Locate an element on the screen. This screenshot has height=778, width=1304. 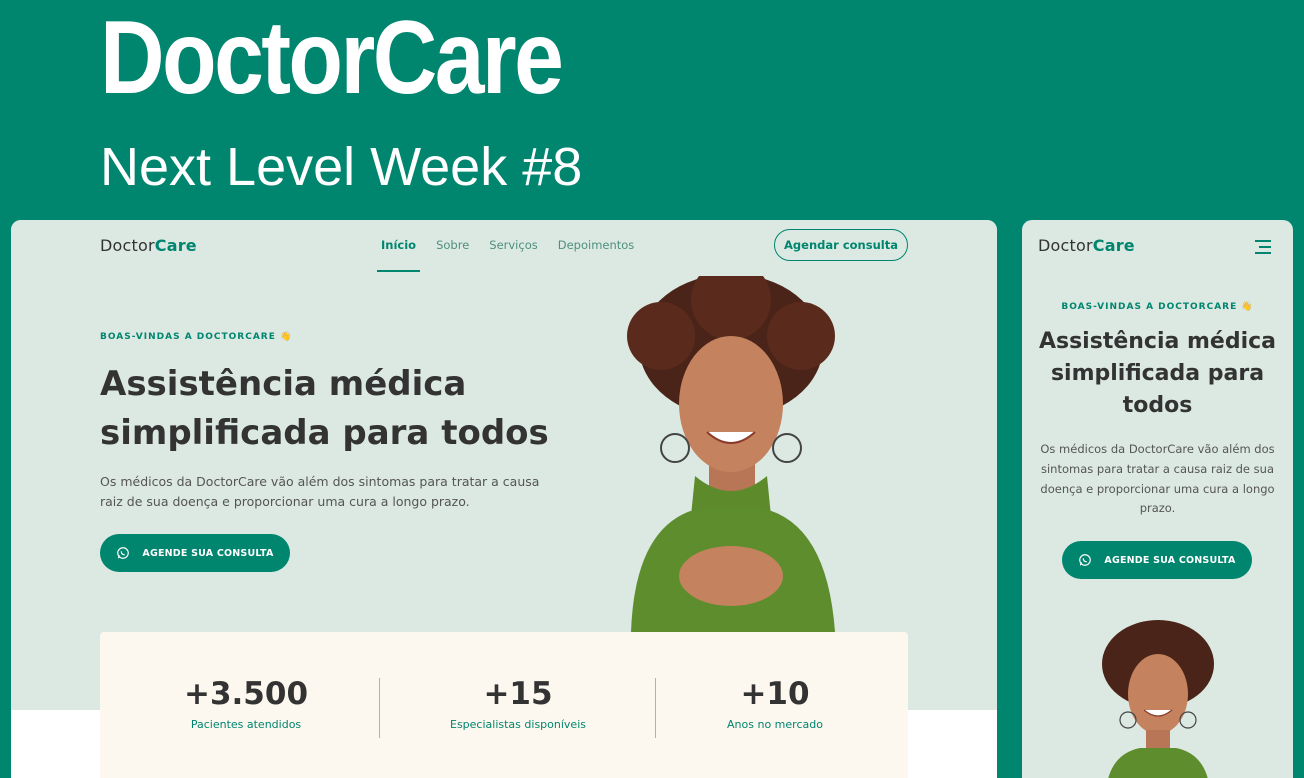
nav-item-depoimentos: Depoimentos is located at coordinates (596, 245).